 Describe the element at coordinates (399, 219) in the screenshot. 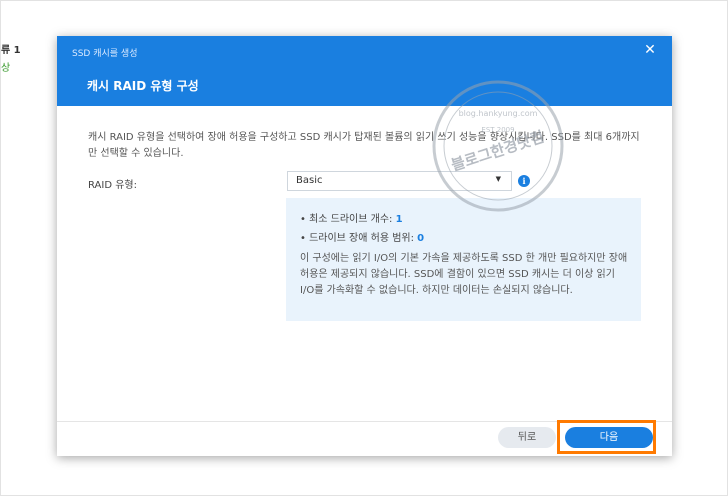

I see `min-drives-value: 1` at that location.